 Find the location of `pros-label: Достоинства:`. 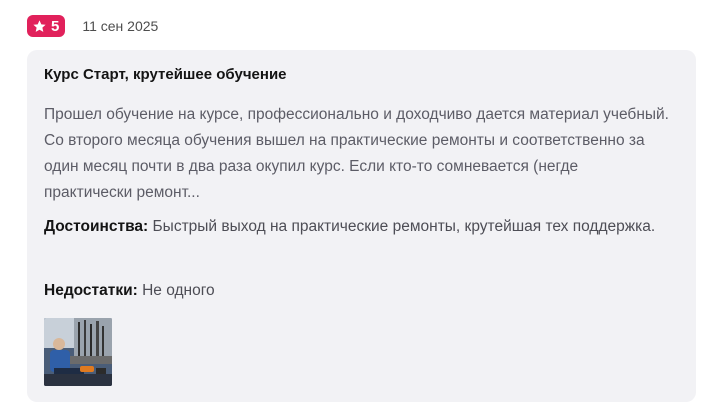

pros-label: Достоинства: is located at coordinates (96, 226).